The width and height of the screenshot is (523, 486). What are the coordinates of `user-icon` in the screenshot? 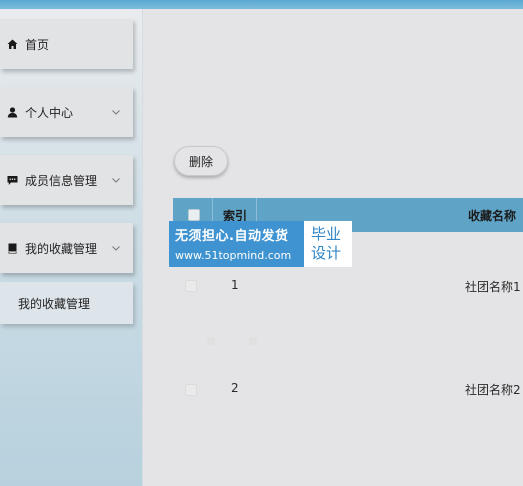 It's located at (12, 112).